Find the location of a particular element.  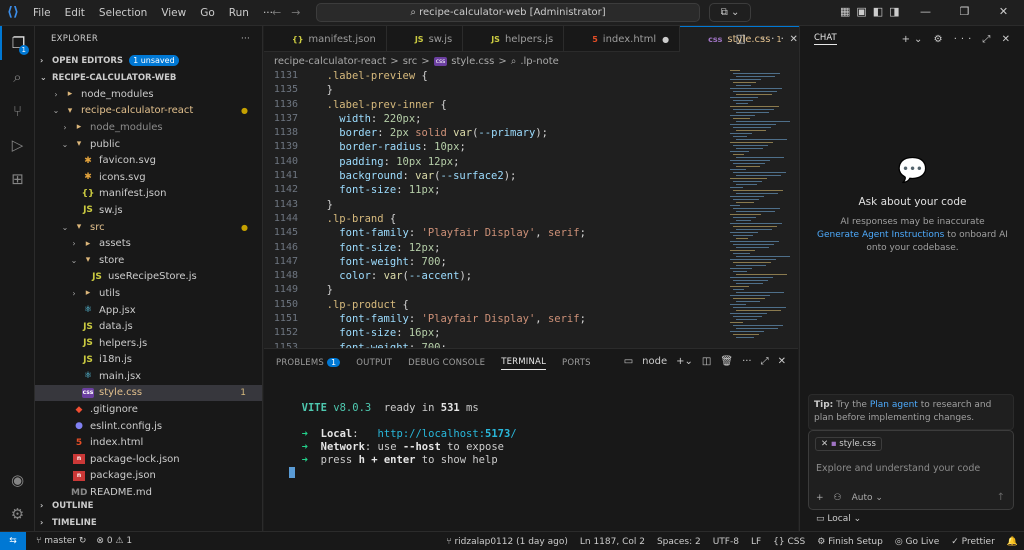

tree-folder: ⌄ ▾ store is located at coordinates (148, 260).